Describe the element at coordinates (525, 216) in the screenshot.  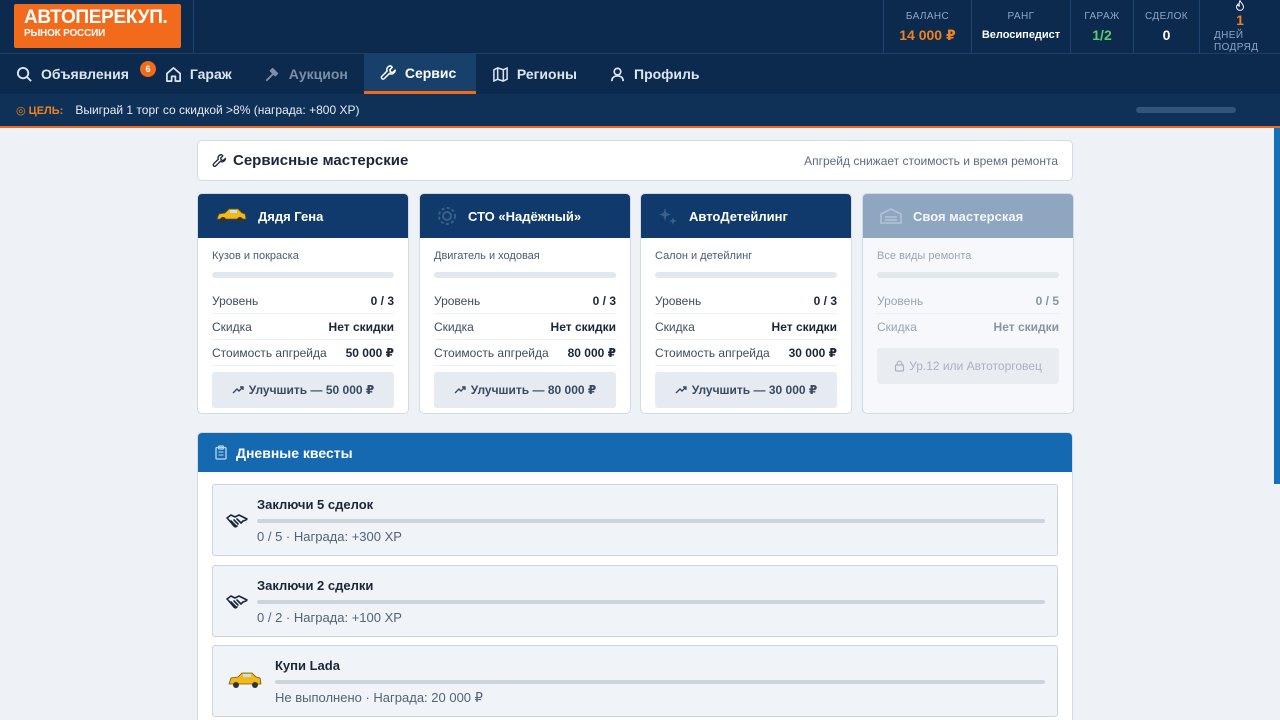
I see `shop-card-header: СТО «Надёжный»` at that location.